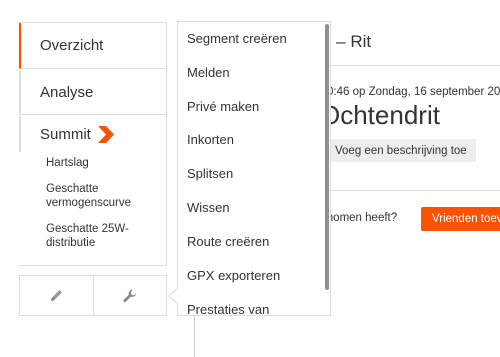  I want to click on sidebar-subitem-vermogenscurve: Geschatte vermogenscurve, so click(105, 196).